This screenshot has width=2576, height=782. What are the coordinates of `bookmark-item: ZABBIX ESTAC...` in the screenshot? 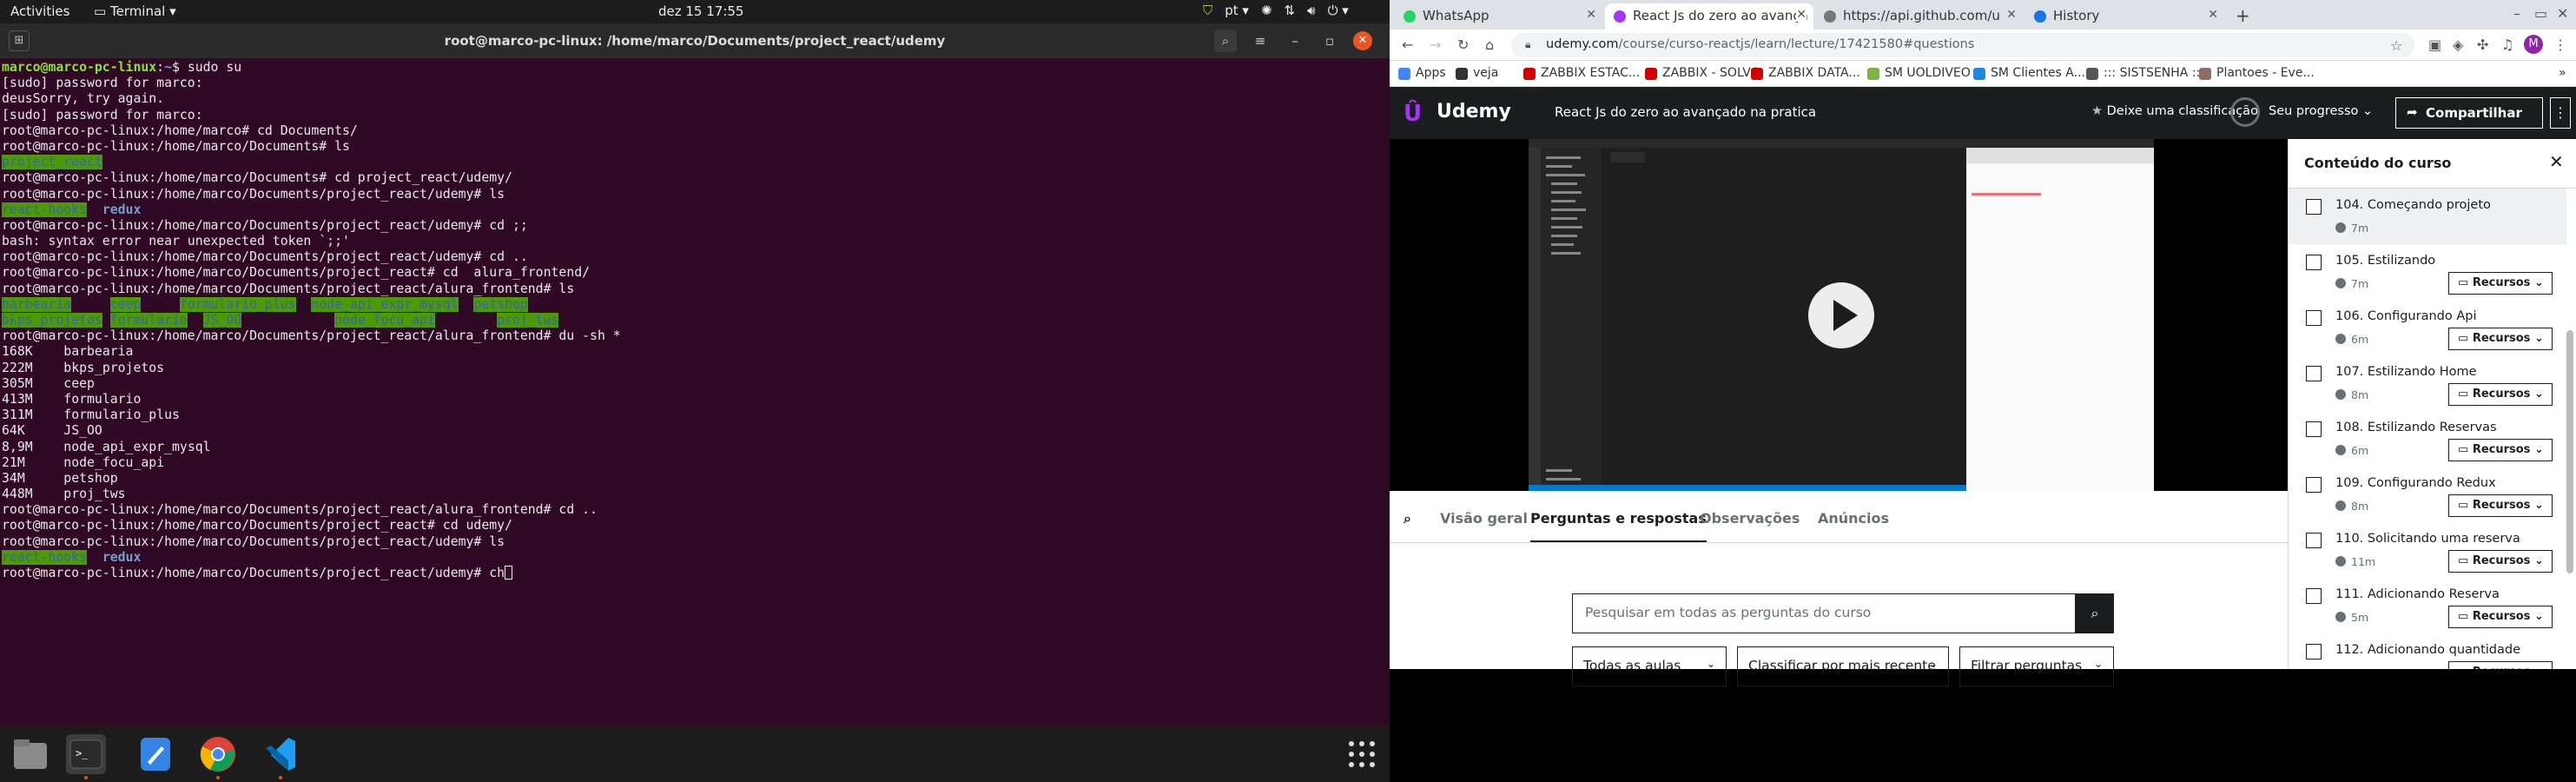 It's located at (1581, 73).